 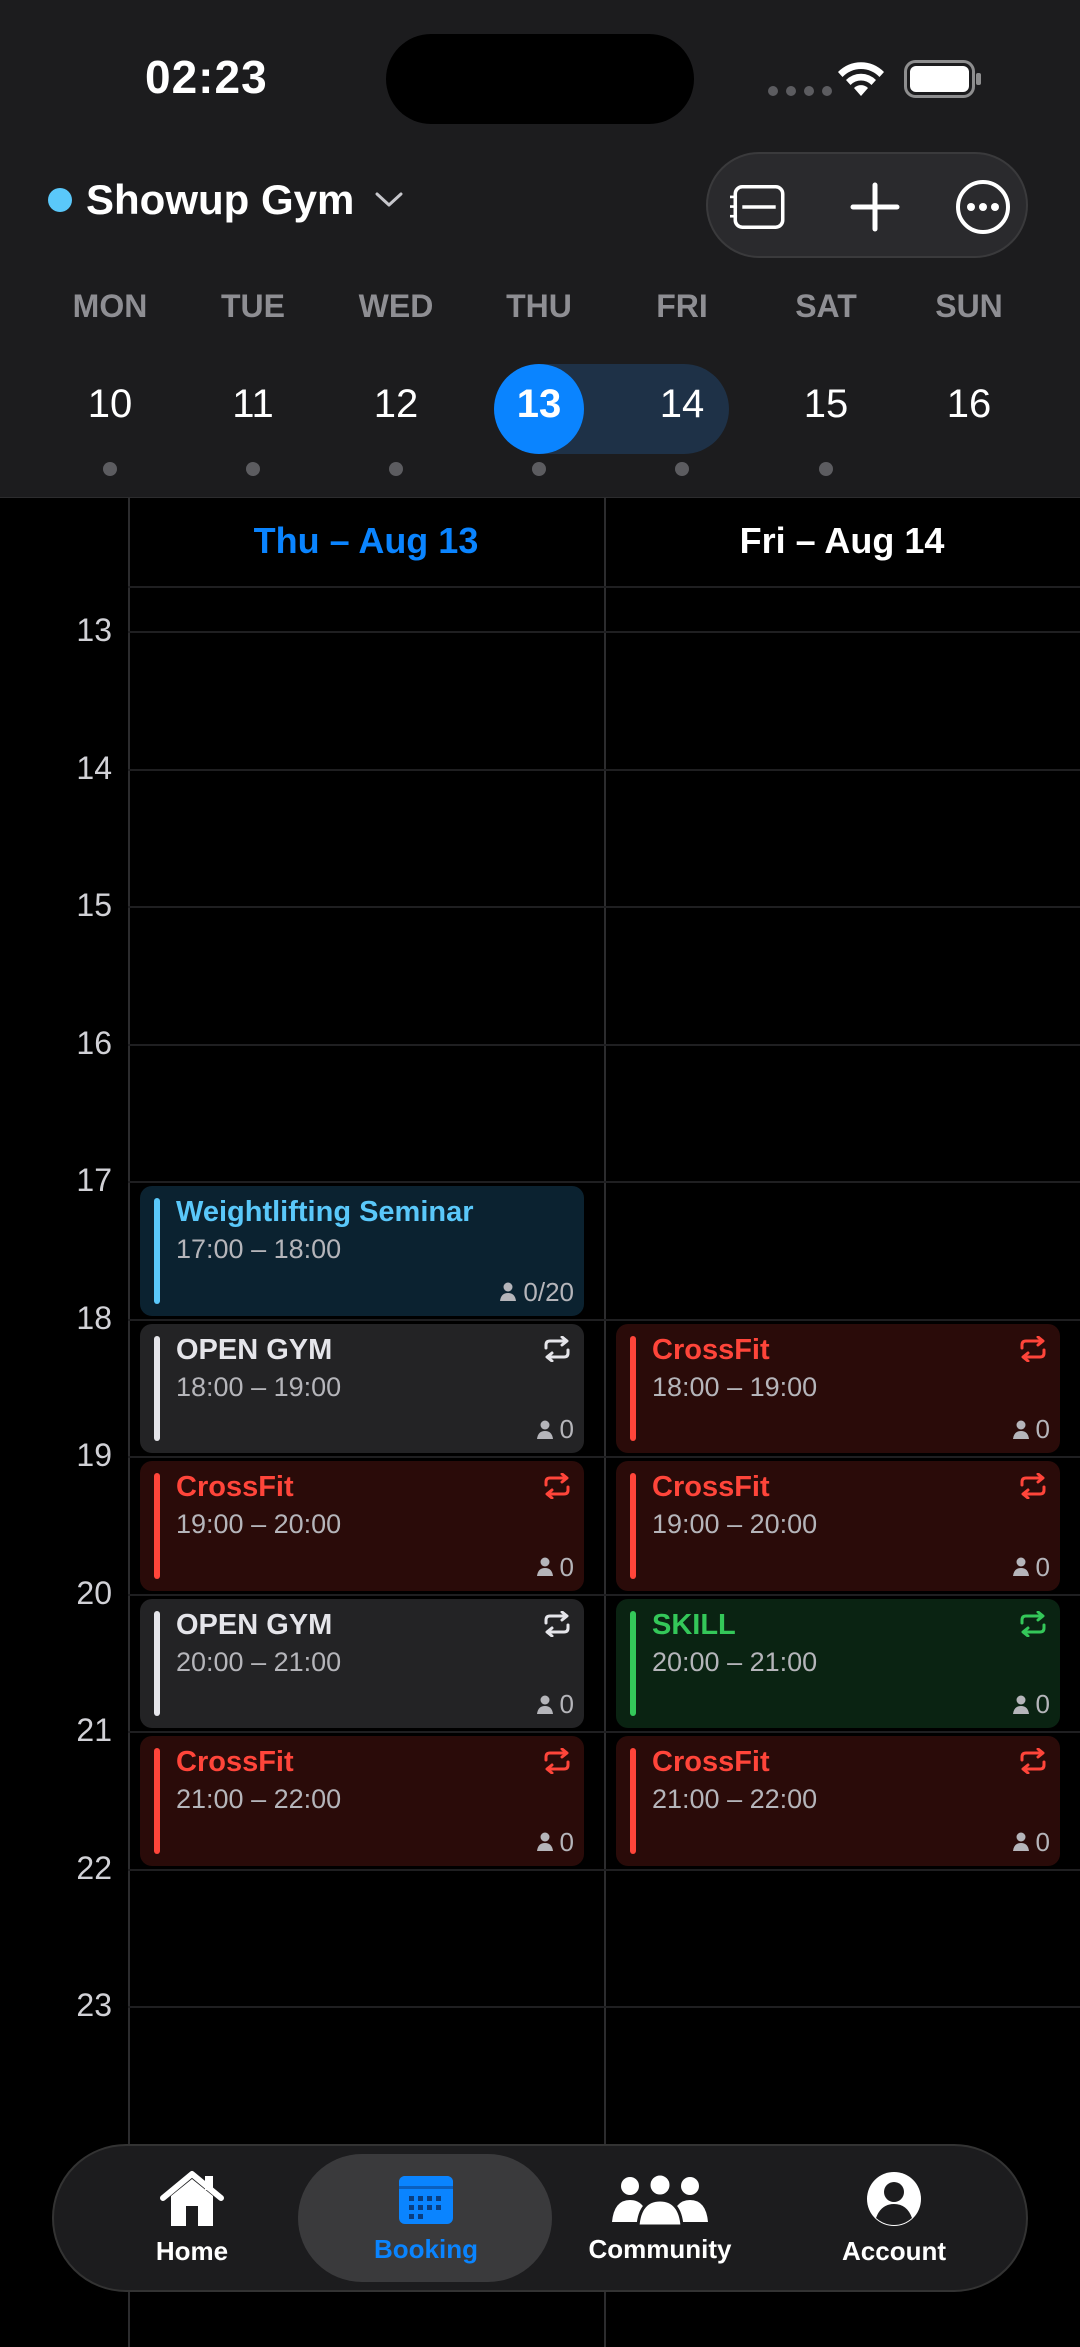 What do you see at coordinates (362, 1388) in the screenshot?
I see `event-card: OPEN GYM 18:00 – 19:00 0` at bounding box center [362, 1388].